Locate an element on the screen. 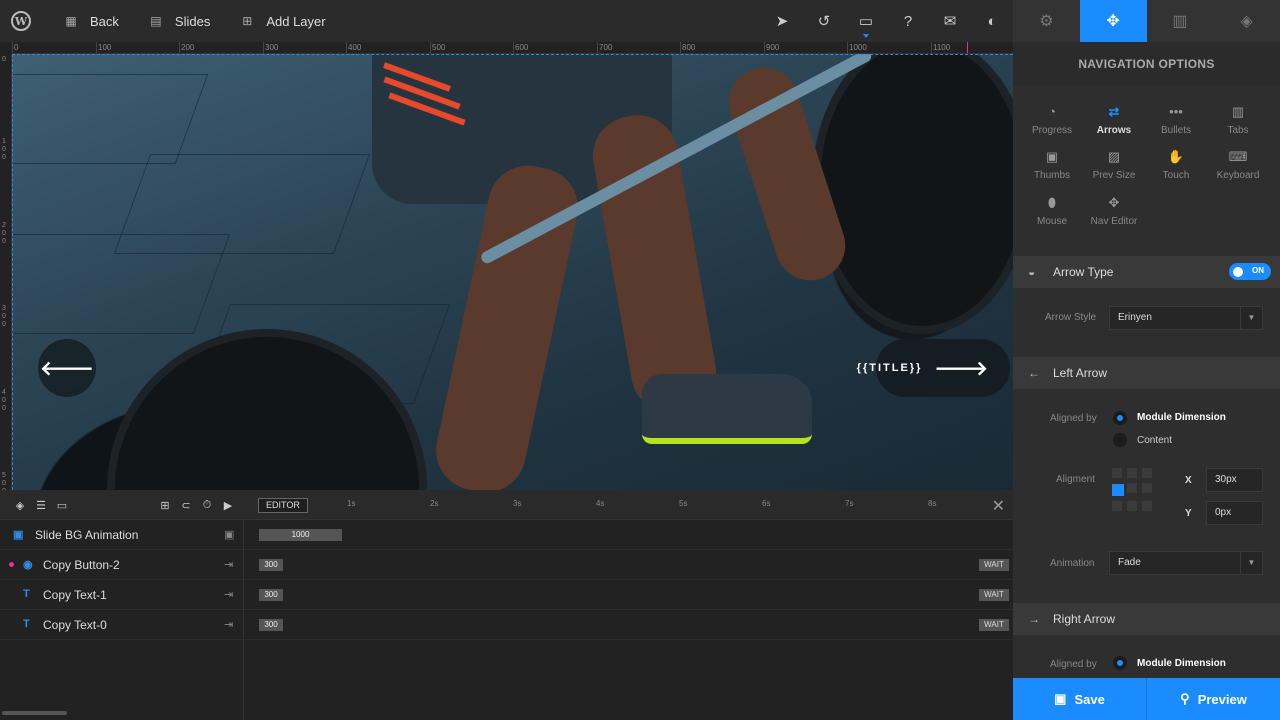 The image size is (1280, 720). save-button: ▣ Save is located at coordinates (1079, 699).